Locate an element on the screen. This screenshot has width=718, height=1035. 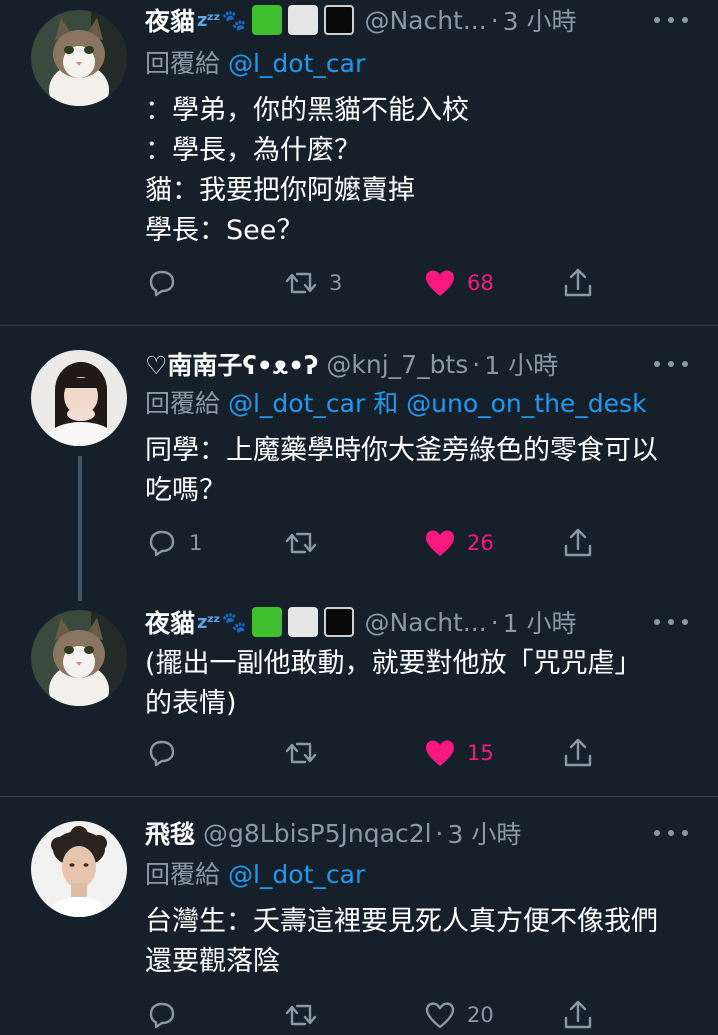
like-count: 26 is located at coordinates (480, 543).